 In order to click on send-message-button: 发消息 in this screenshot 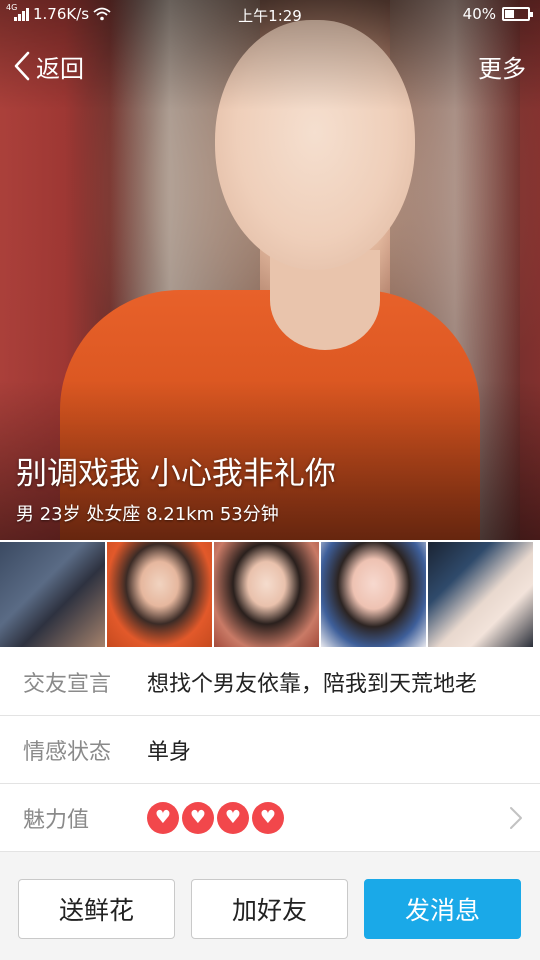, I will do `click(442, 909)`.